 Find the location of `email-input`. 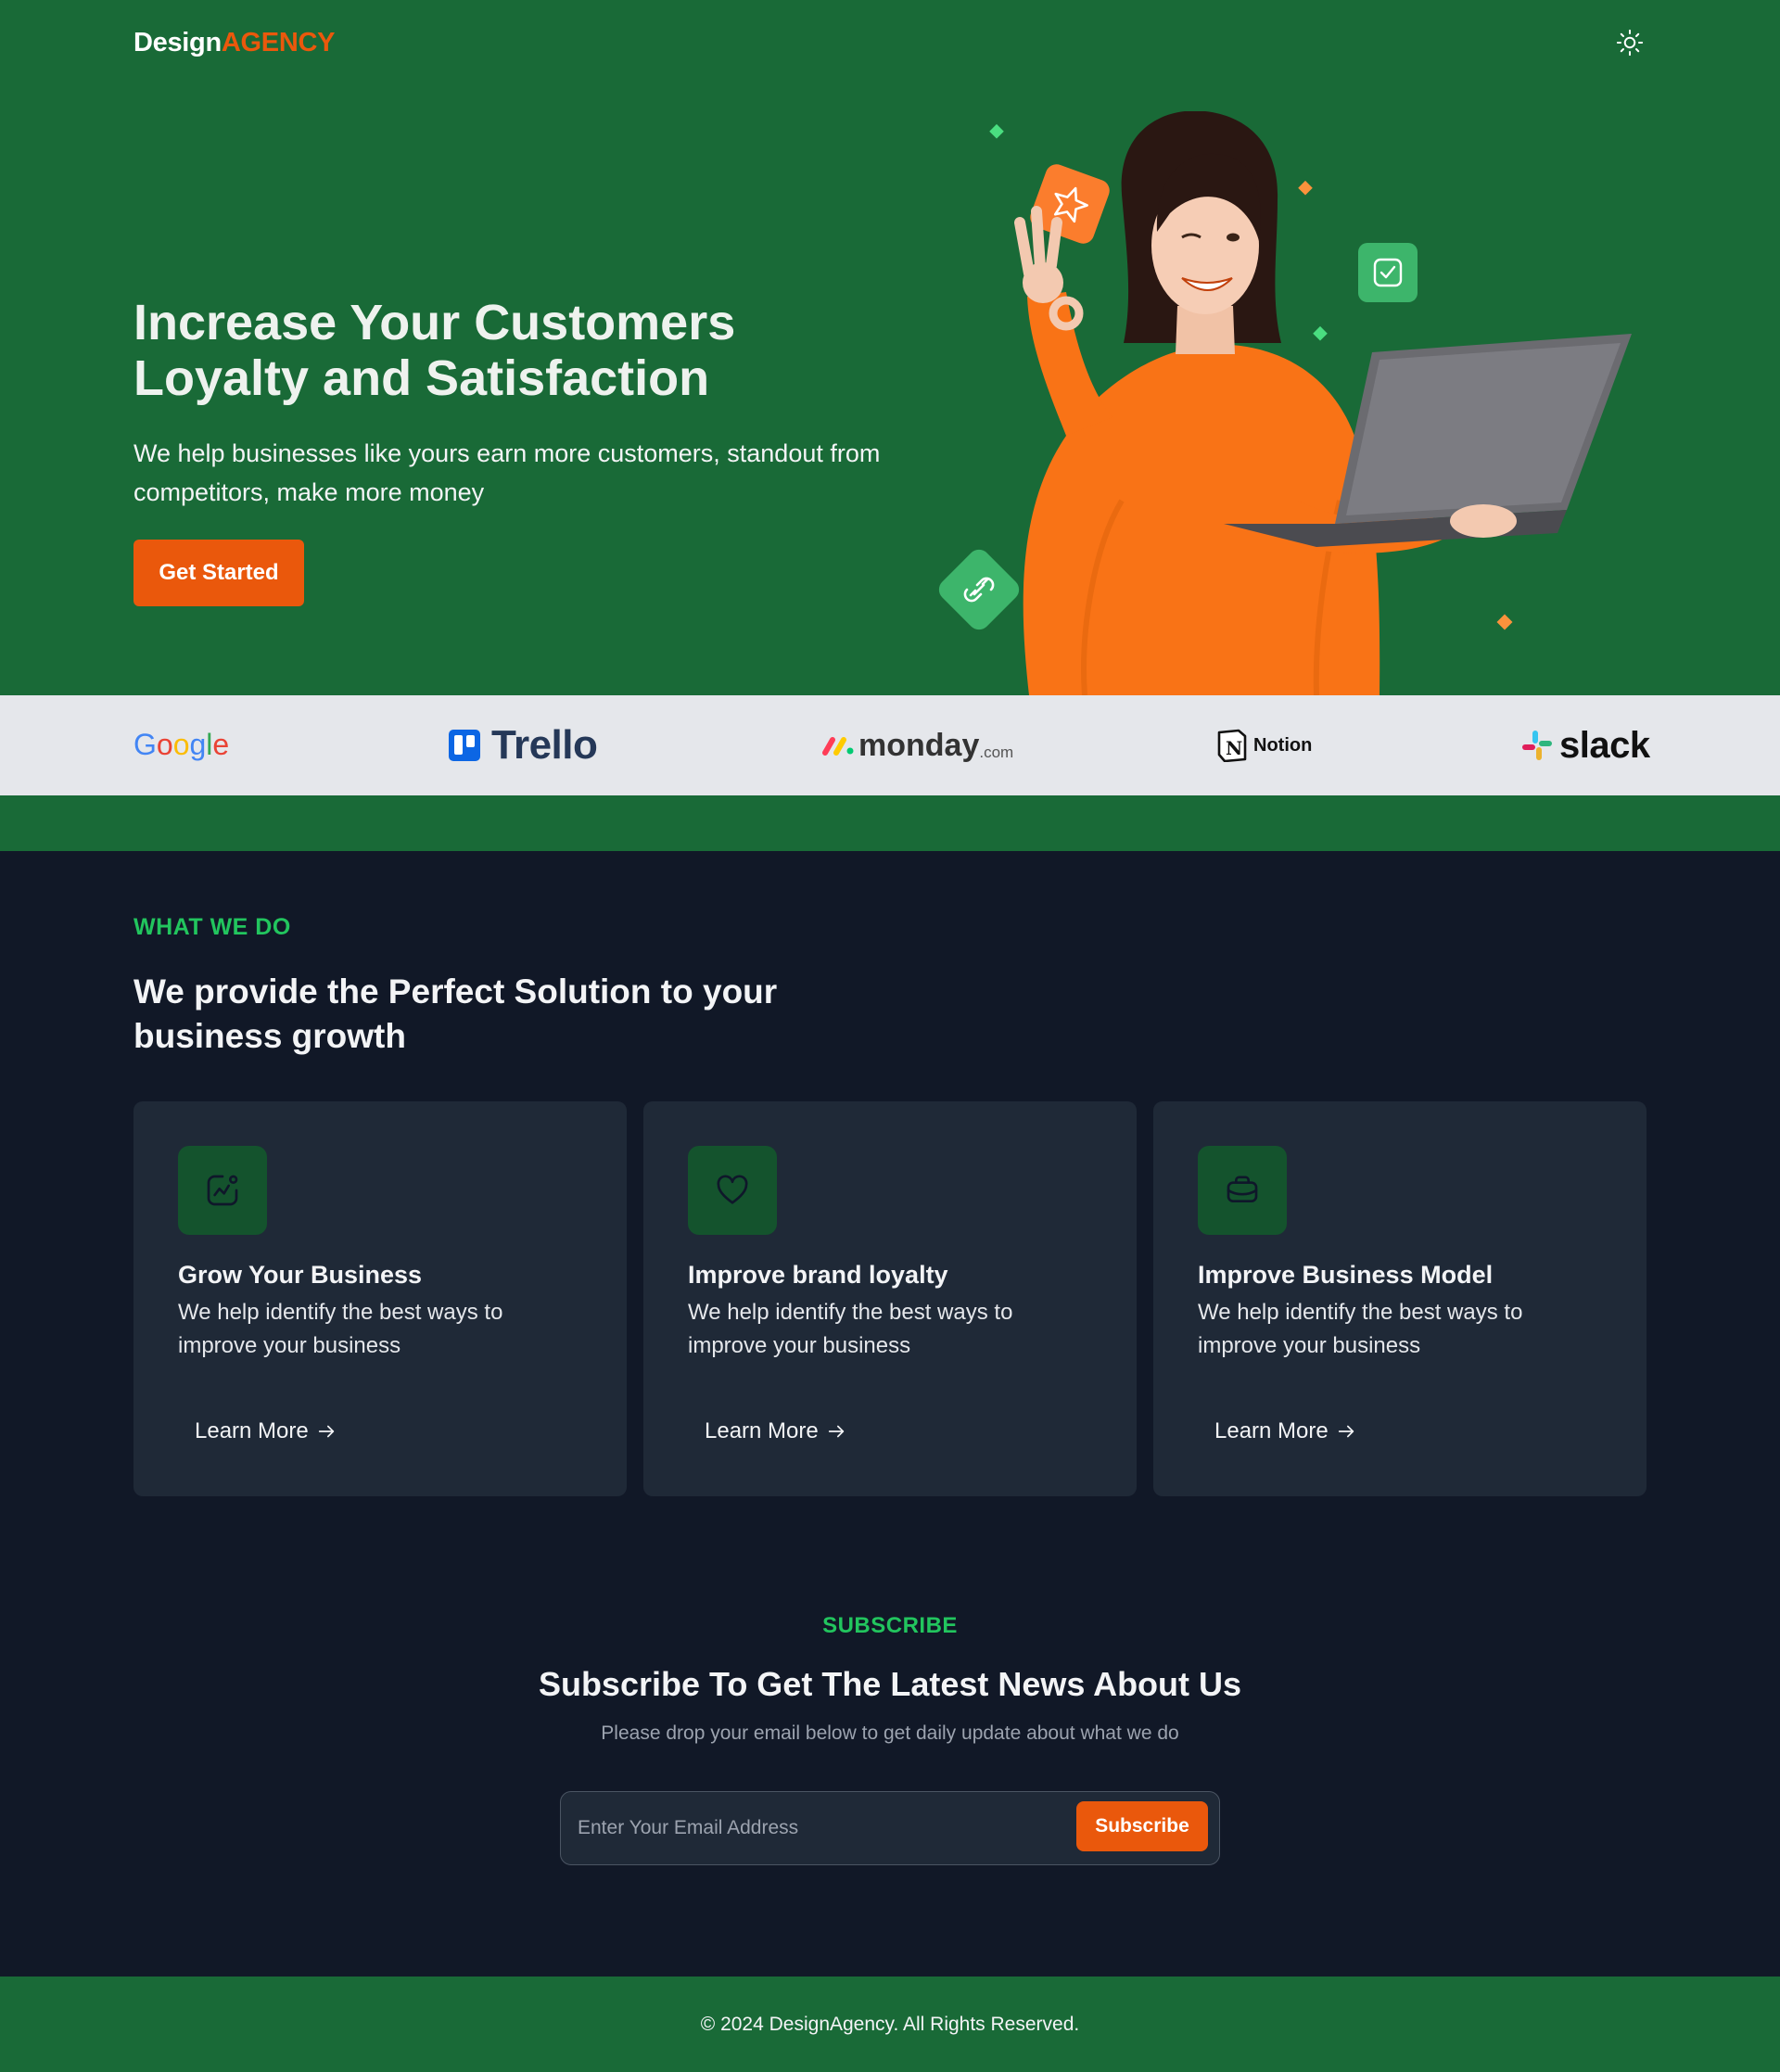

email-input is located at coordinates (823, 1828).